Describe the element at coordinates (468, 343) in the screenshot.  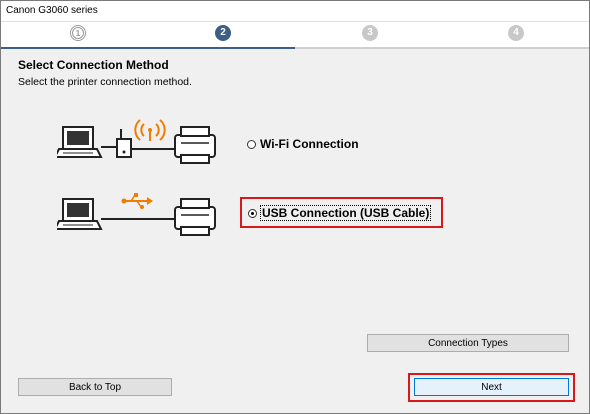
I see `connection-types-button: Connection Types` at that location.